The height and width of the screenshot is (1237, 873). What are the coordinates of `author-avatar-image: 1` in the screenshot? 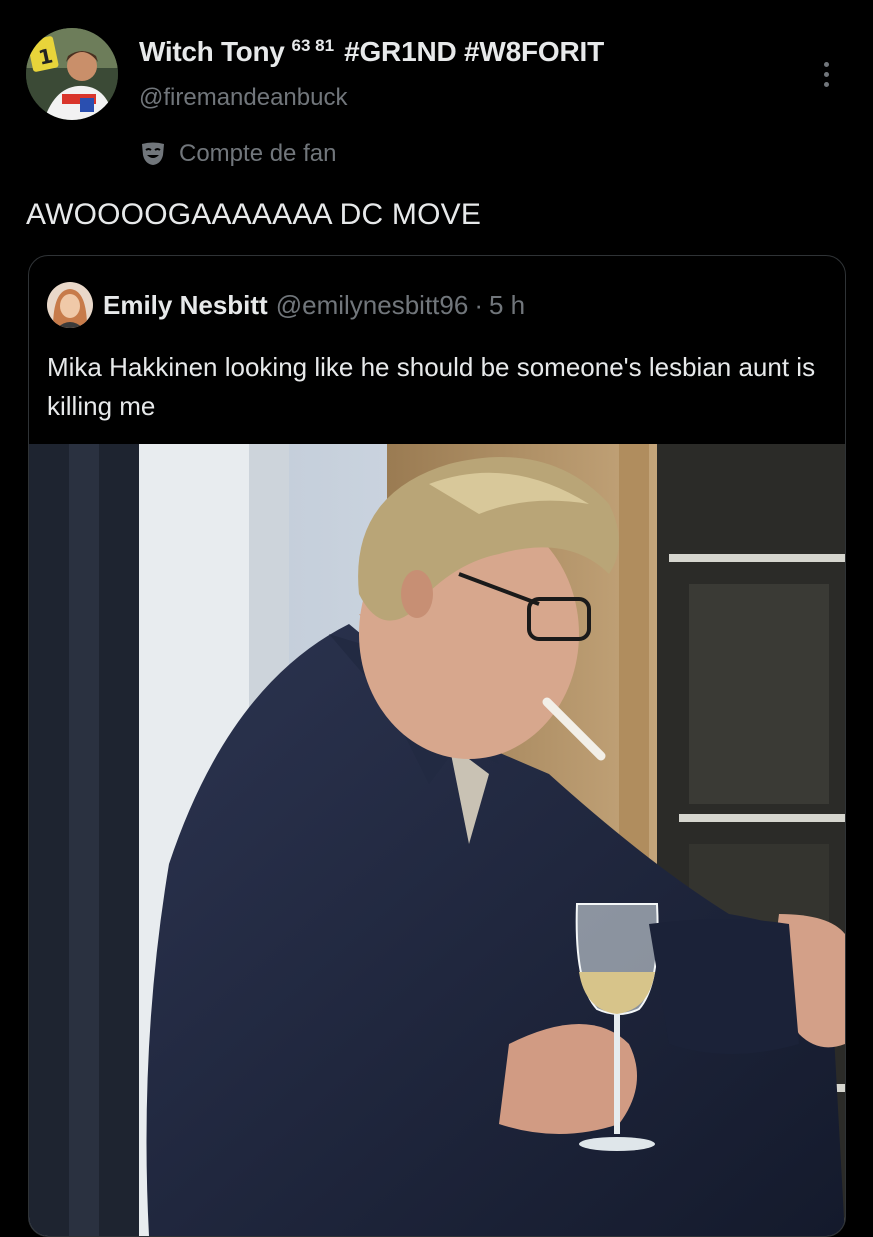 It's located at (72, 74).